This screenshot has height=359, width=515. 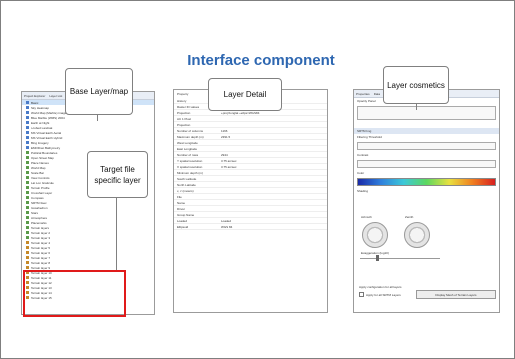 I want to click on callout-layer-detail: Layer Detail, so click(x=245, y=94).